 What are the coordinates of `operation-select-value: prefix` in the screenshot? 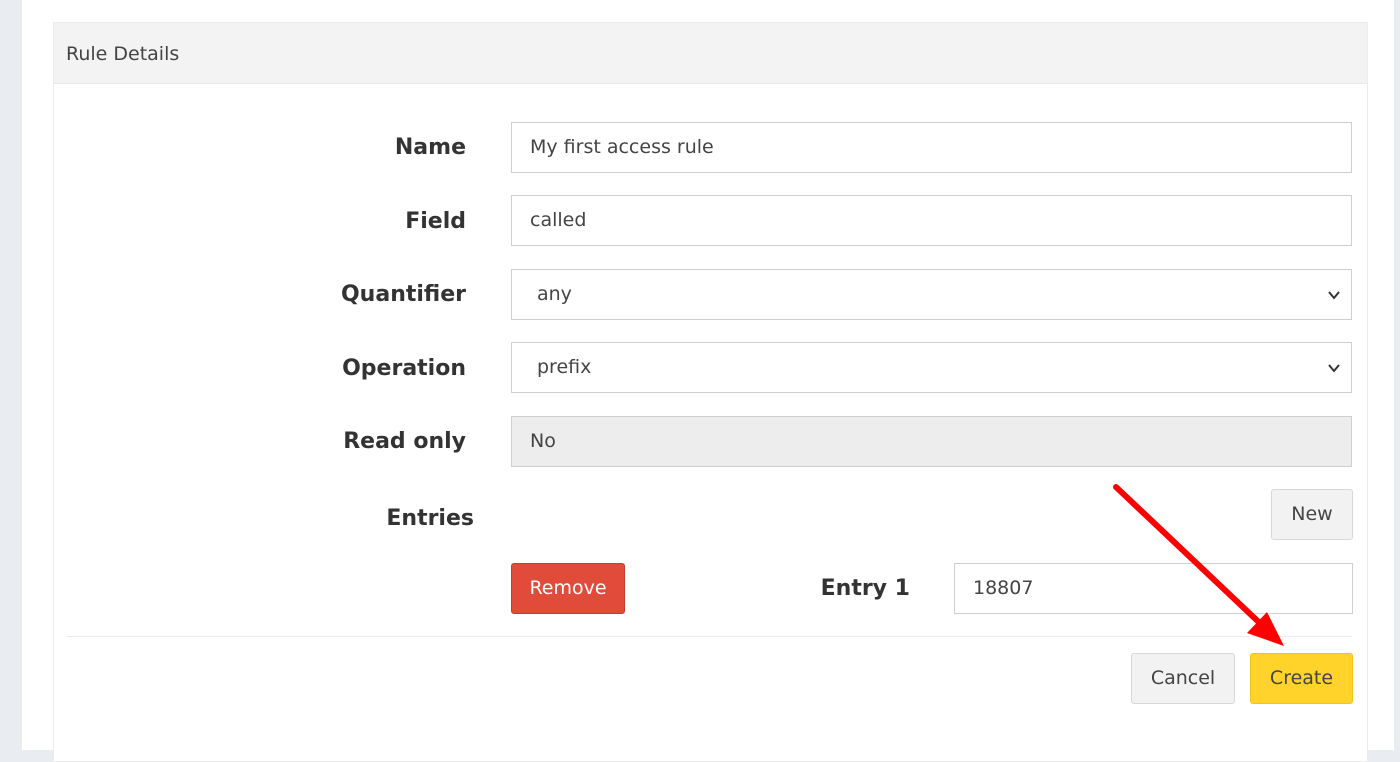 It's located at (564, 367).